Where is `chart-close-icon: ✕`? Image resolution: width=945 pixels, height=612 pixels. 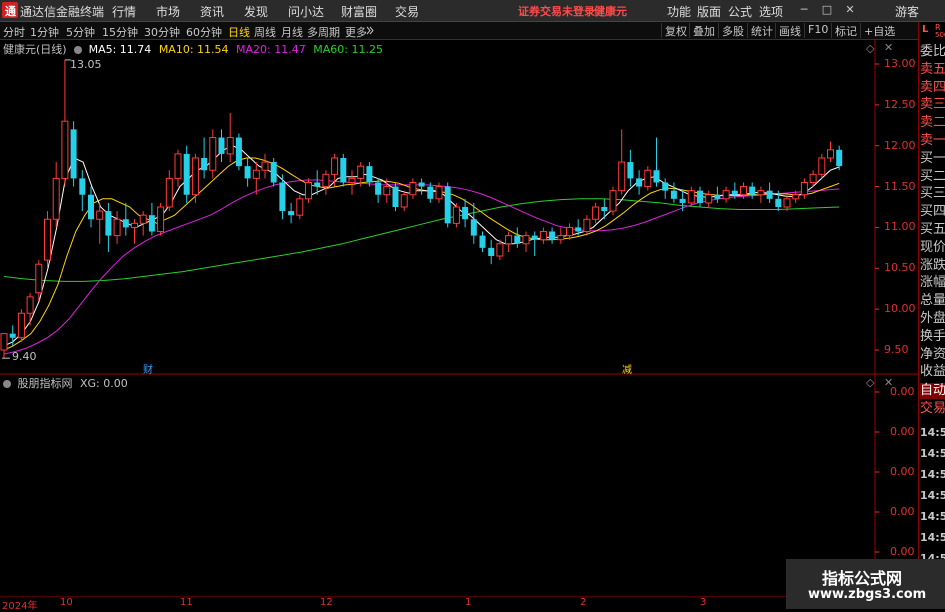
chart-close-icon: ✕ is located at coordinates (888, 47).